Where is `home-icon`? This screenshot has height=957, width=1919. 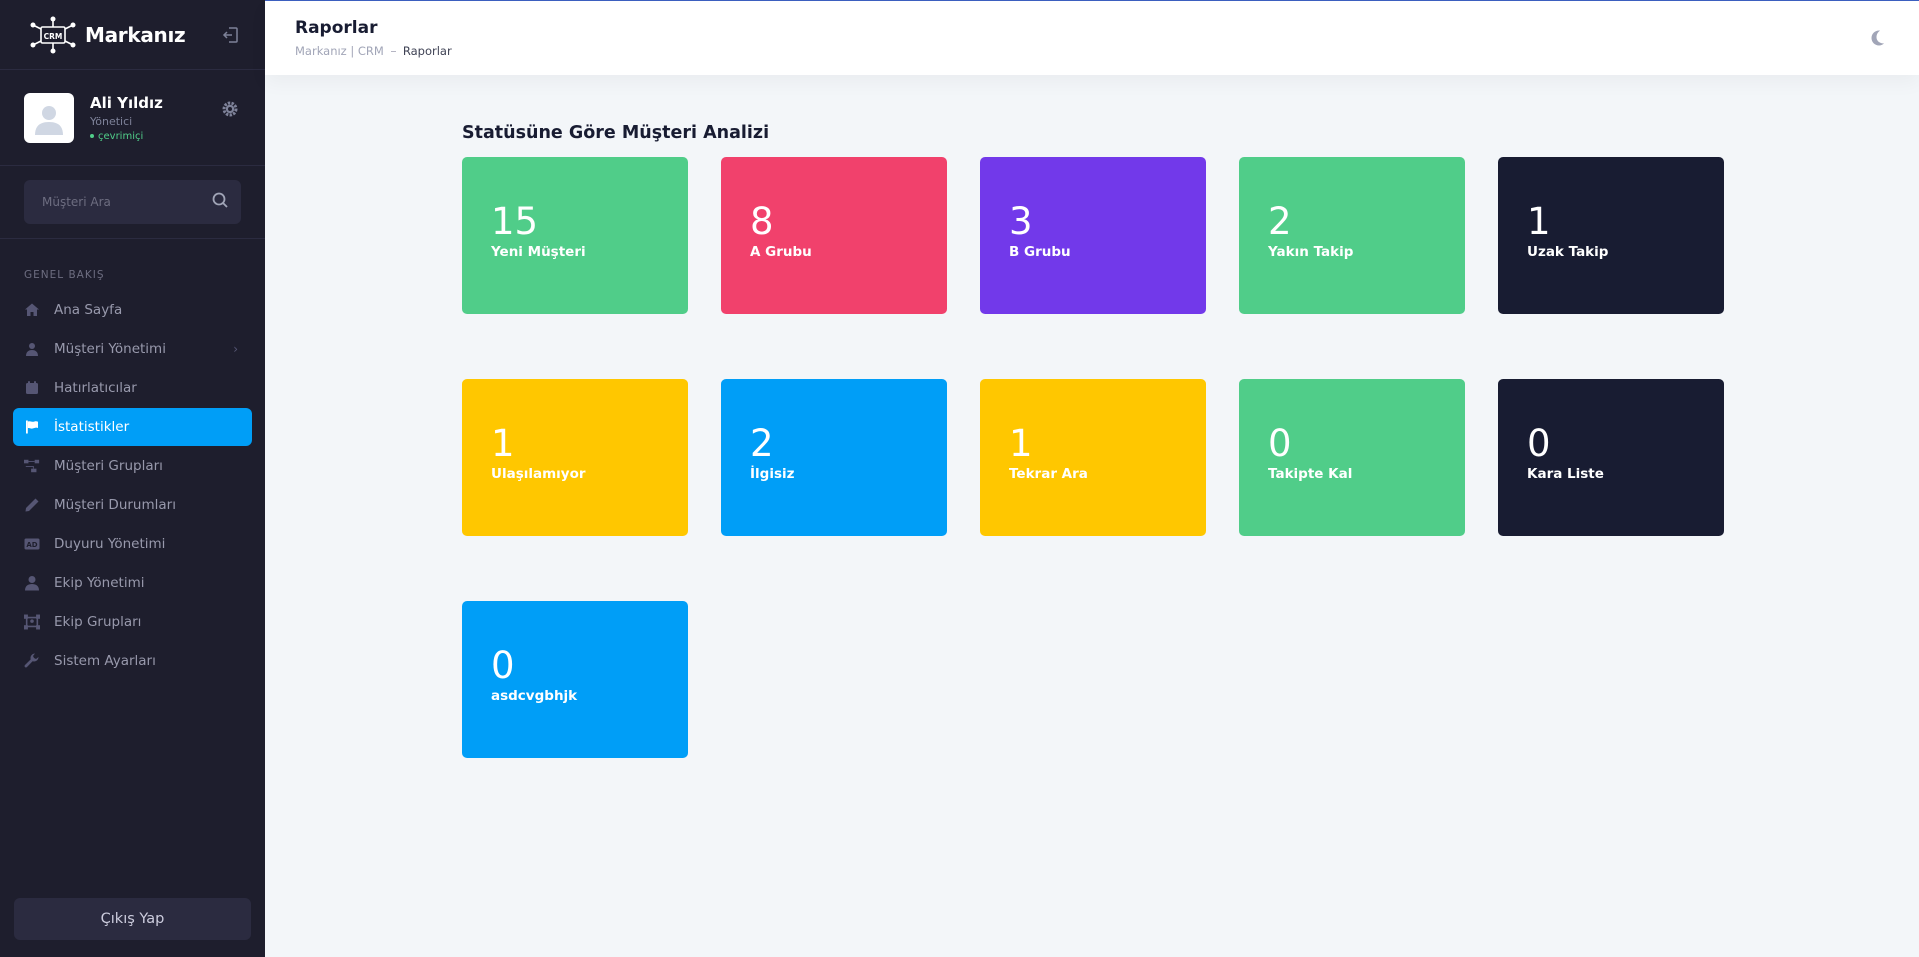
home-icon is located at coordinates (32, 310).